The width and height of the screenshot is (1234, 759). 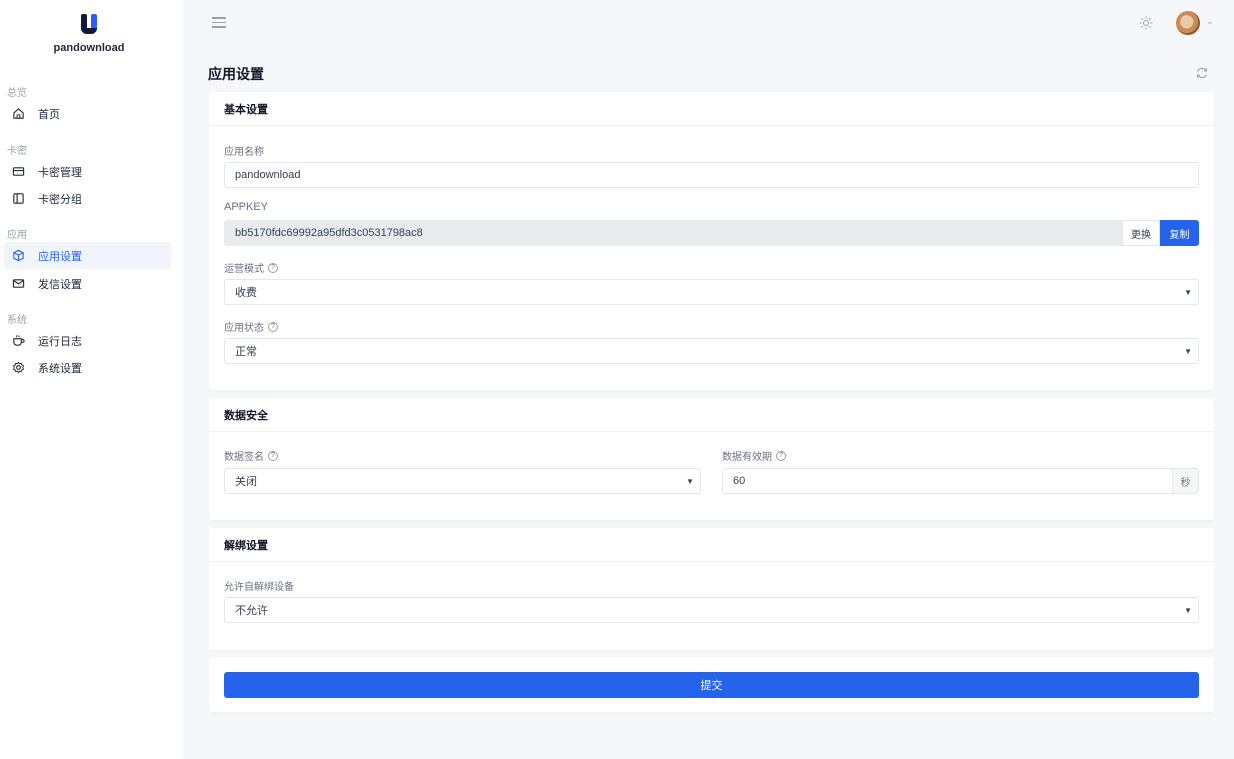 I want to click on sidebar-item-label: 发信设置, so click(x=60, y=284).